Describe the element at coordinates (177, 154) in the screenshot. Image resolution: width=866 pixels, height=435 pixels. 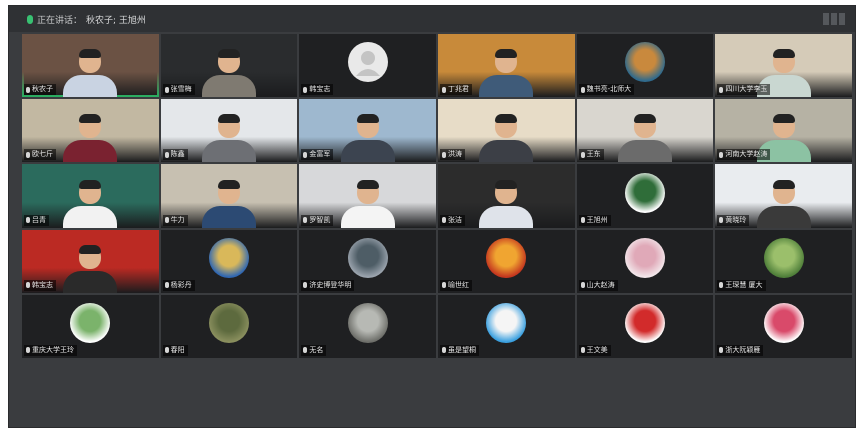
I see `participant-name: 陈鑫` at that location.